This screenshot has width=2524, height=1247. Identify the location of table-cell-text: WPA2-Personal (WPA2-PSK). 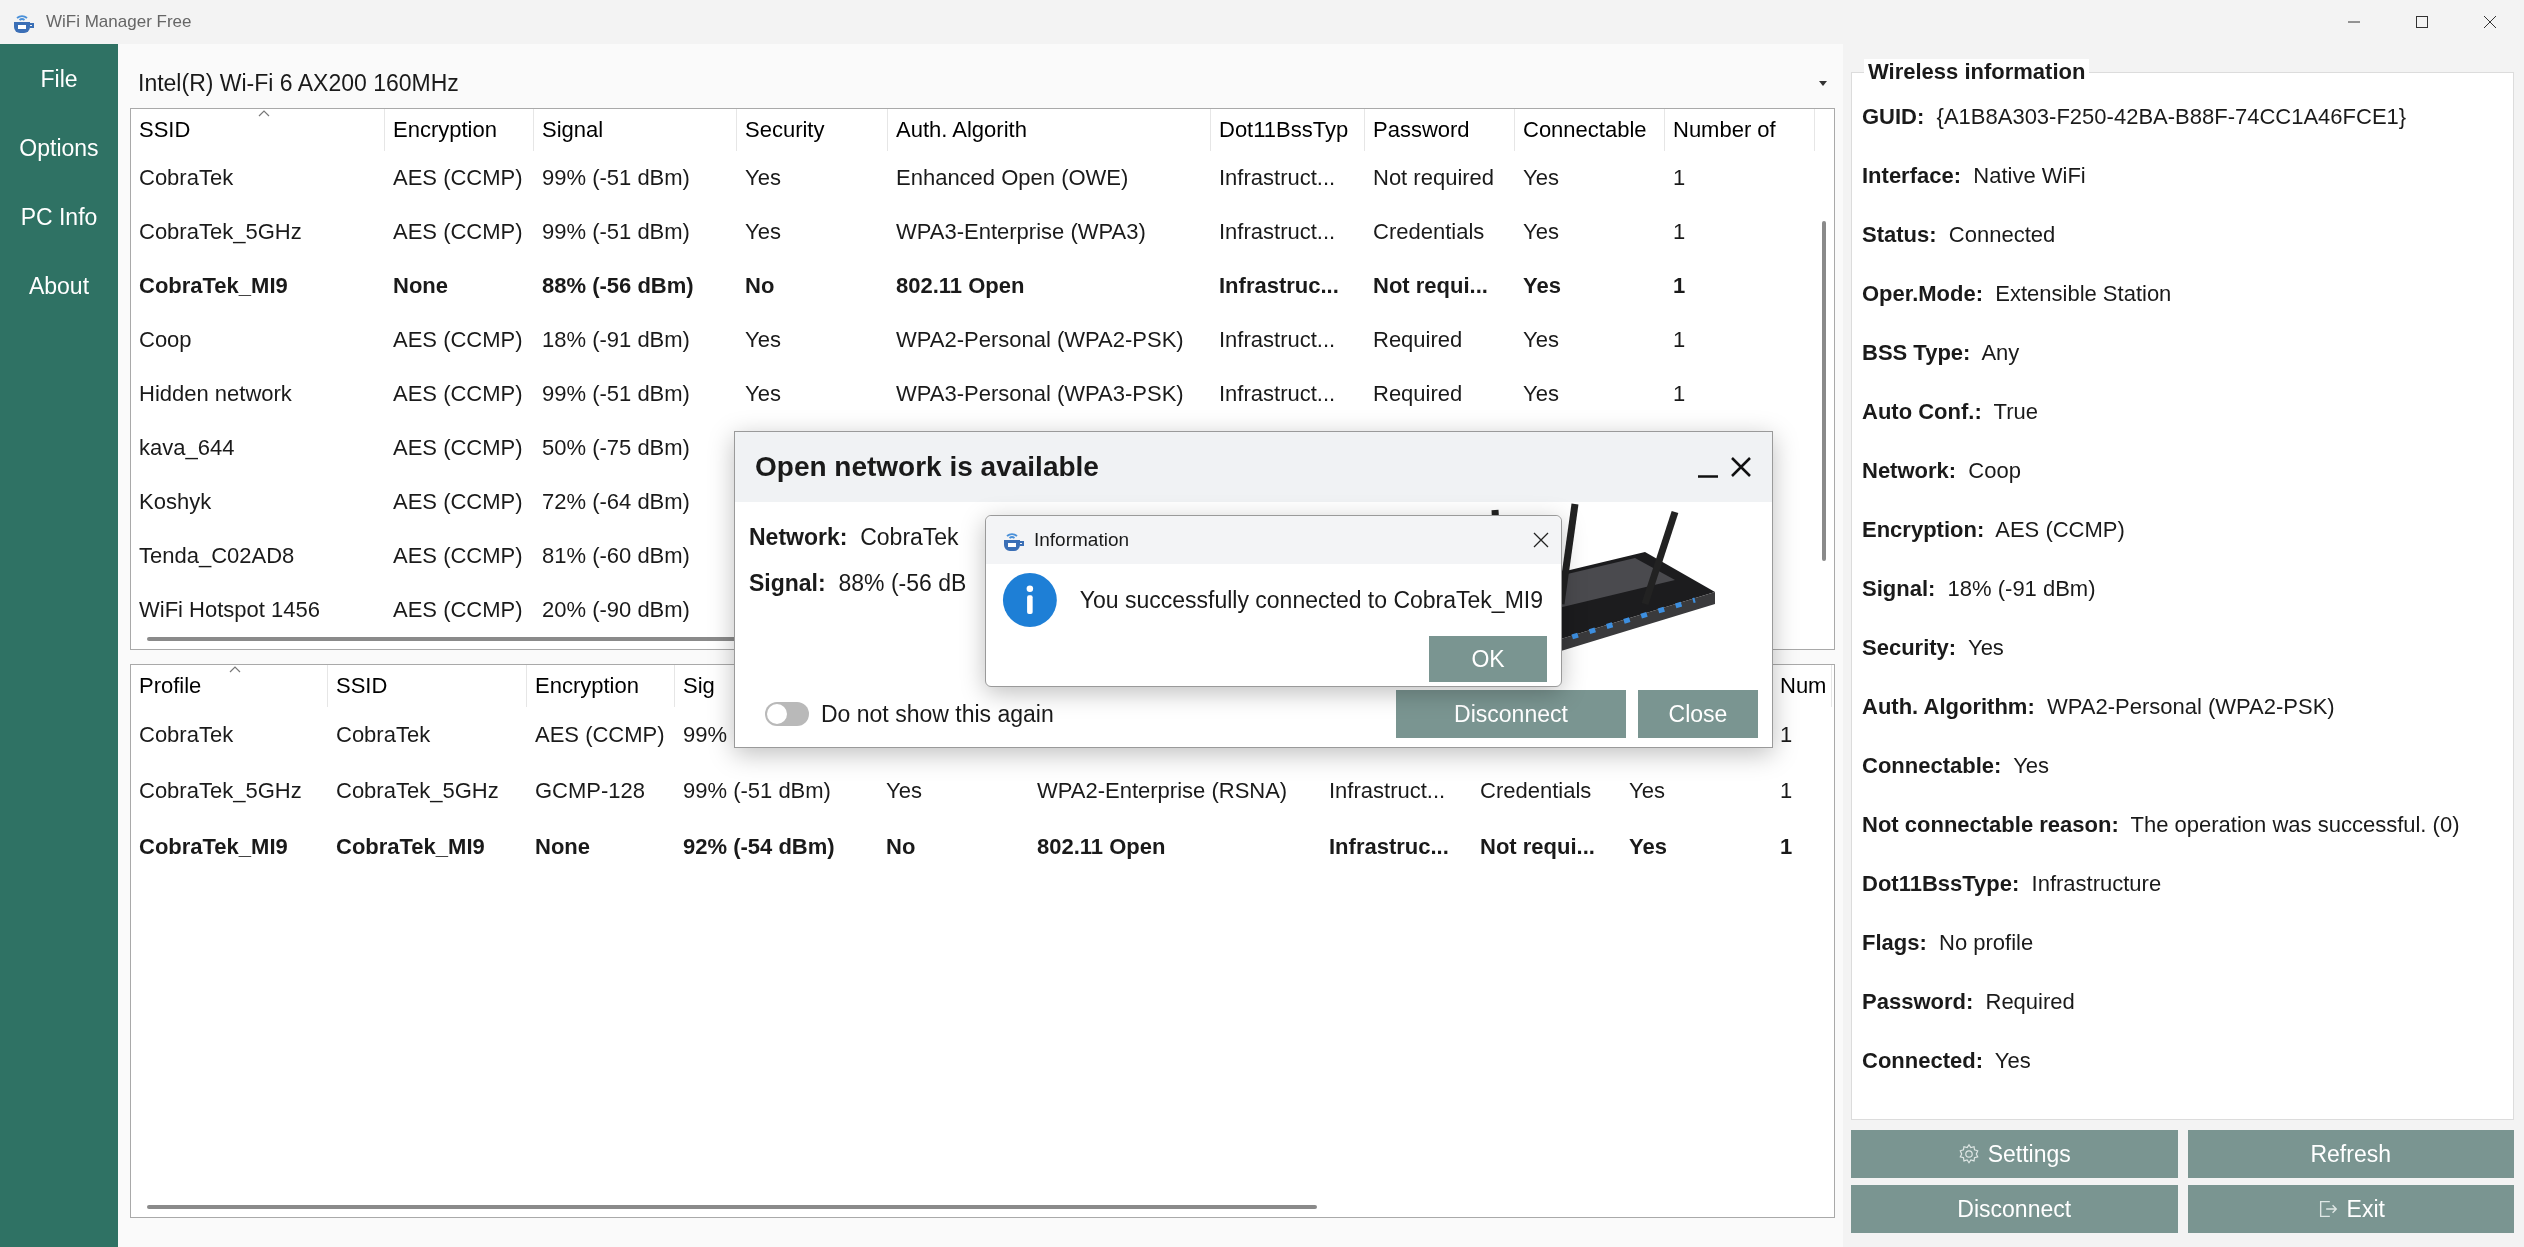
(1040, 340).